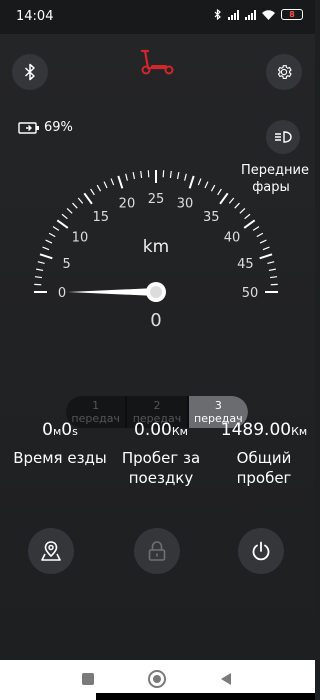  What do you see at coordinates (157, 17) in the screenshot?
I see `status-bar: 14:04 8` at bounding box center [157, 17].